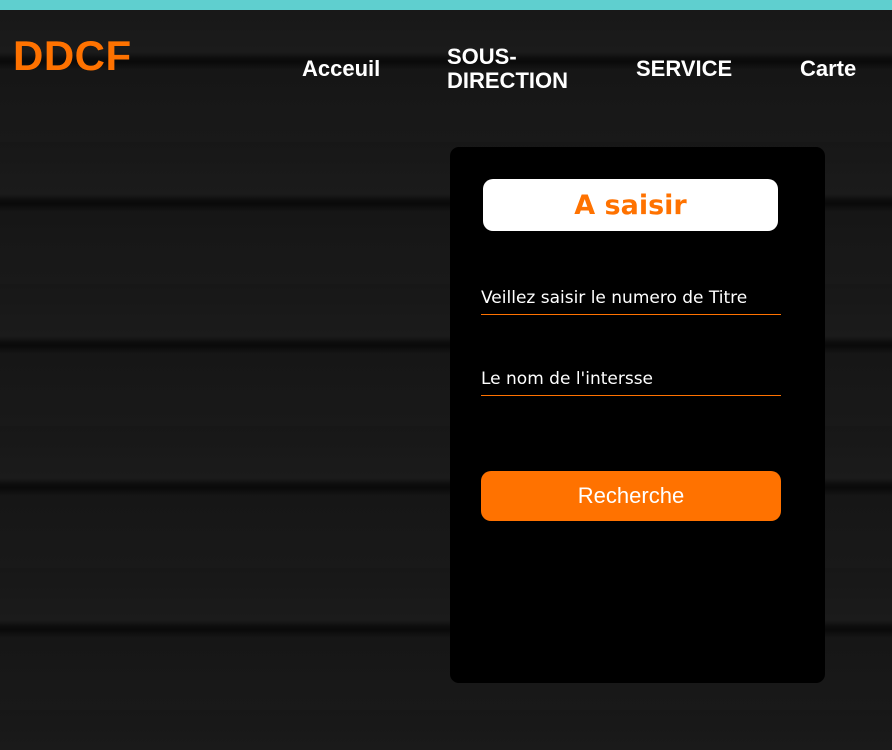 The height and width of the screenshot is (750, 892). What do you see at coordinates (684, 69) in the screenshot?
I see `nav-item-service: SERVICE` at bounding box center [684, 69].